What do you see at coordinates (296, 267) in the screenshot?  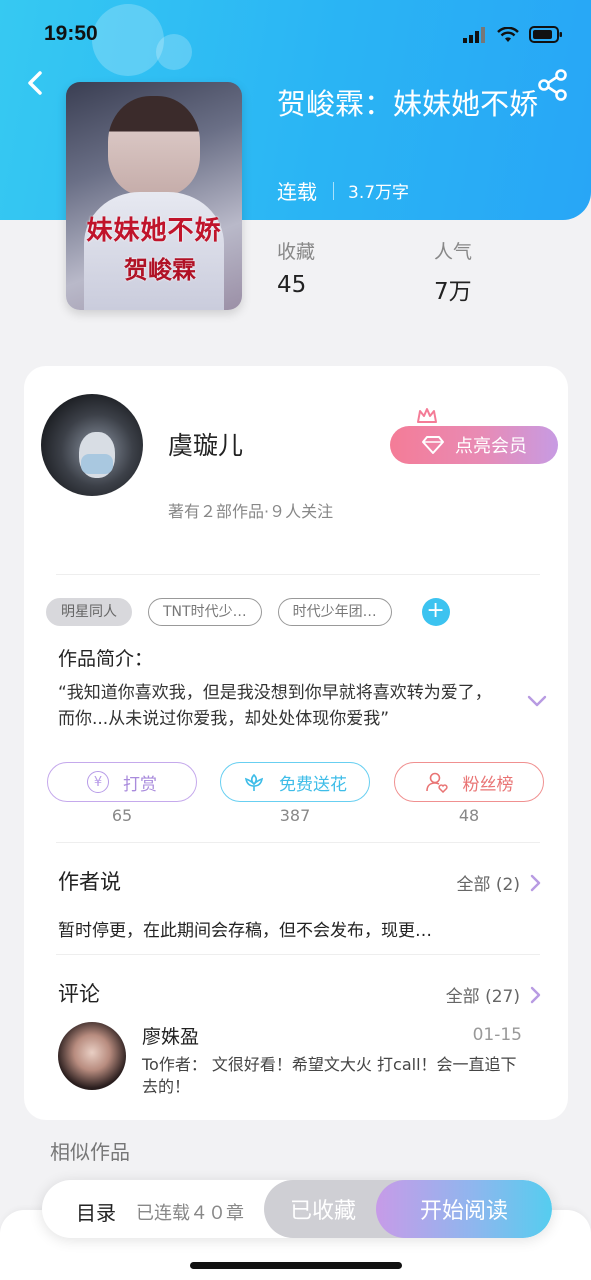 I see `stat-favorites: 收藏 45` at bounding box center [296, 267].